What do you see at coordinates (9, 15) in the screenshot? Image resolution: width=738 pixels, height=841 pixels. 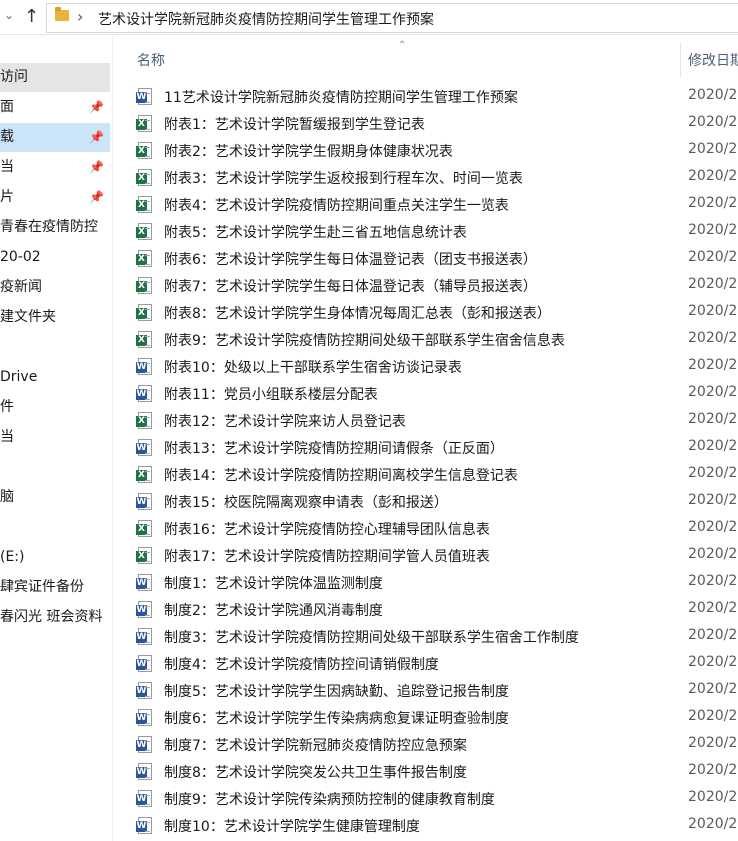 I see `recent-locations-icon: ⌄` at bounding box center [9, 15].